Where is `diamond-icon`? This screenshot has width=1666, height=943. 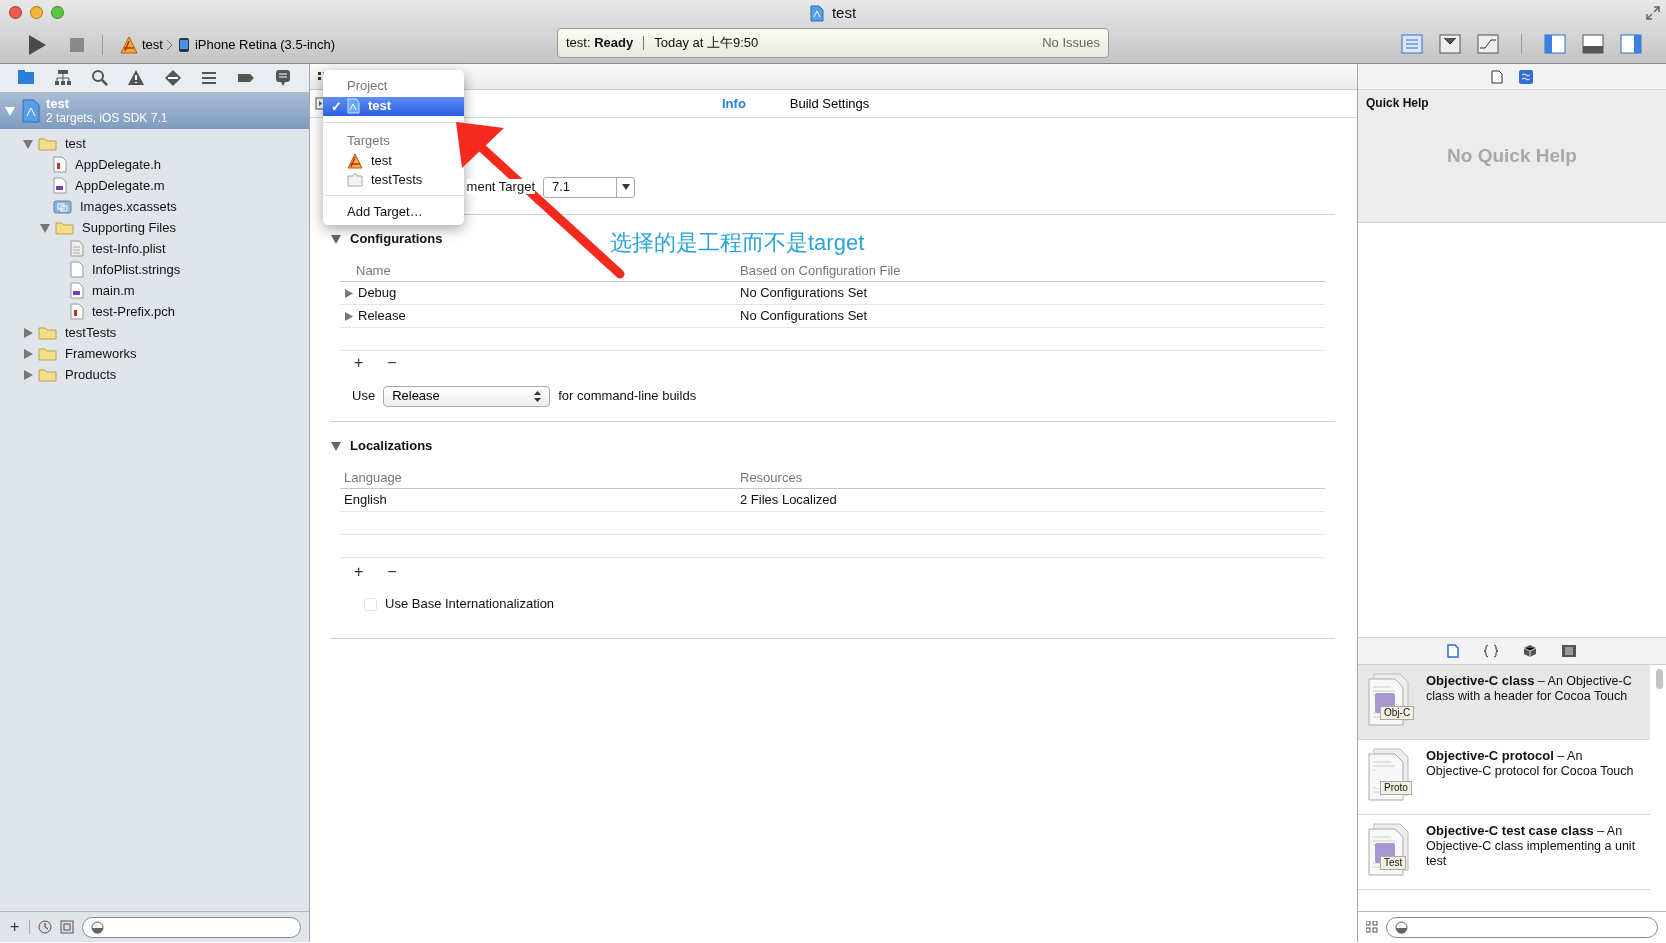
diamond-icon is located at coordinates (172, 78).